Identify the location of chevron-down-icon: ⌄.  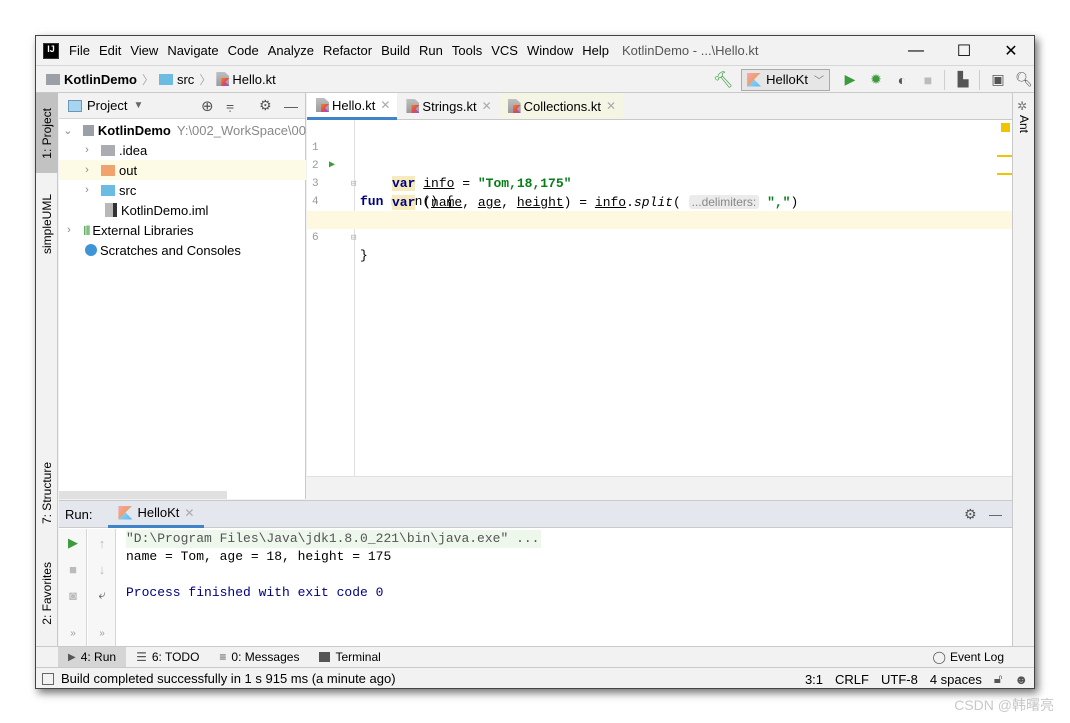
(68, 130).